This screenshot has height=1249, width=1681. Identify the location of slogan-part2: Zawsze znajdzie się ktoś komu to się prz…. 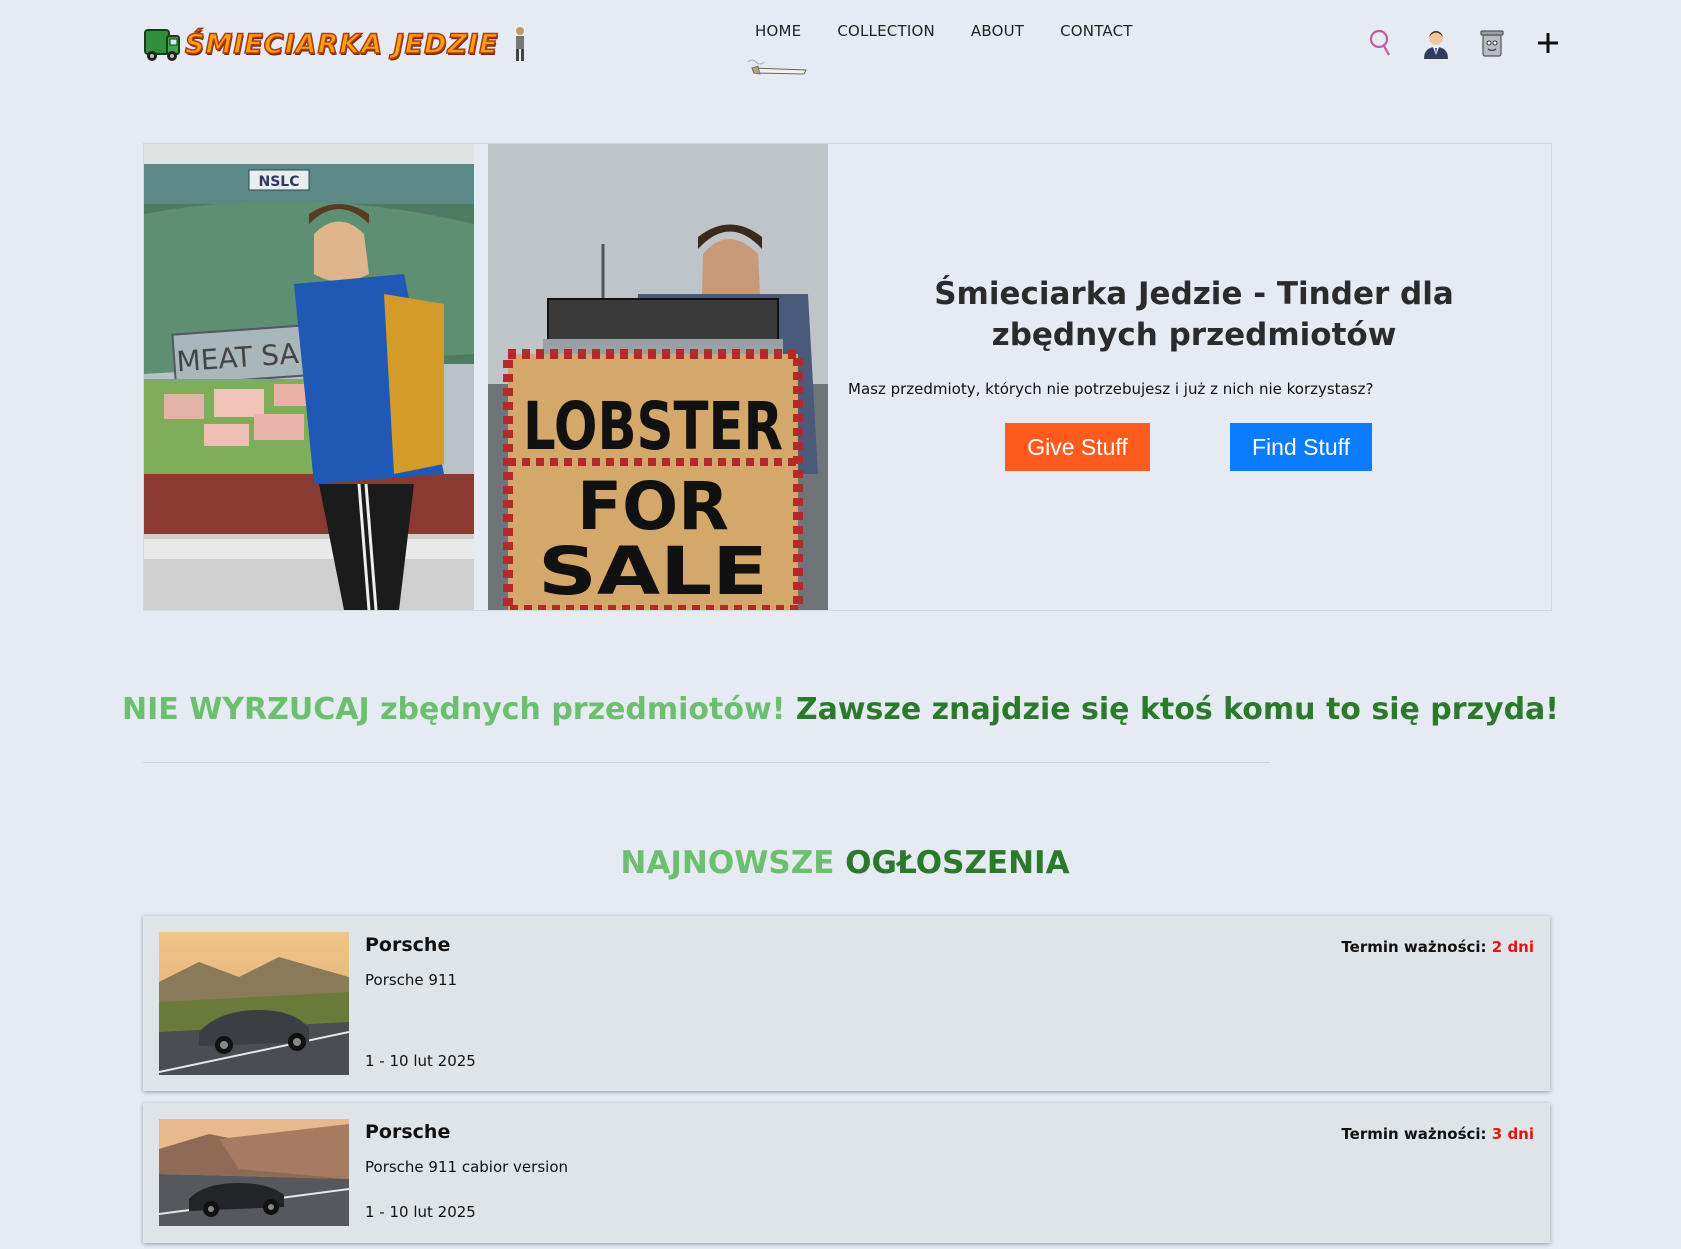
(1177, 709).